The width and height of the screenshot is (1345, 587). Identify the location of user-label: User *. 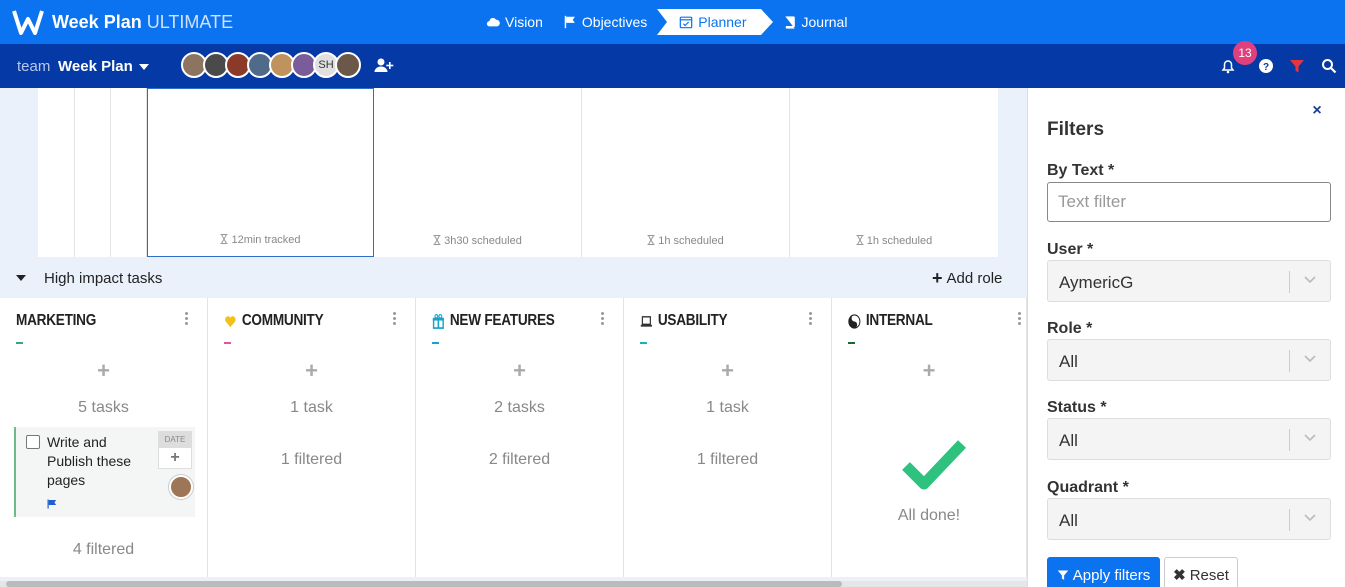
(1070, 249).